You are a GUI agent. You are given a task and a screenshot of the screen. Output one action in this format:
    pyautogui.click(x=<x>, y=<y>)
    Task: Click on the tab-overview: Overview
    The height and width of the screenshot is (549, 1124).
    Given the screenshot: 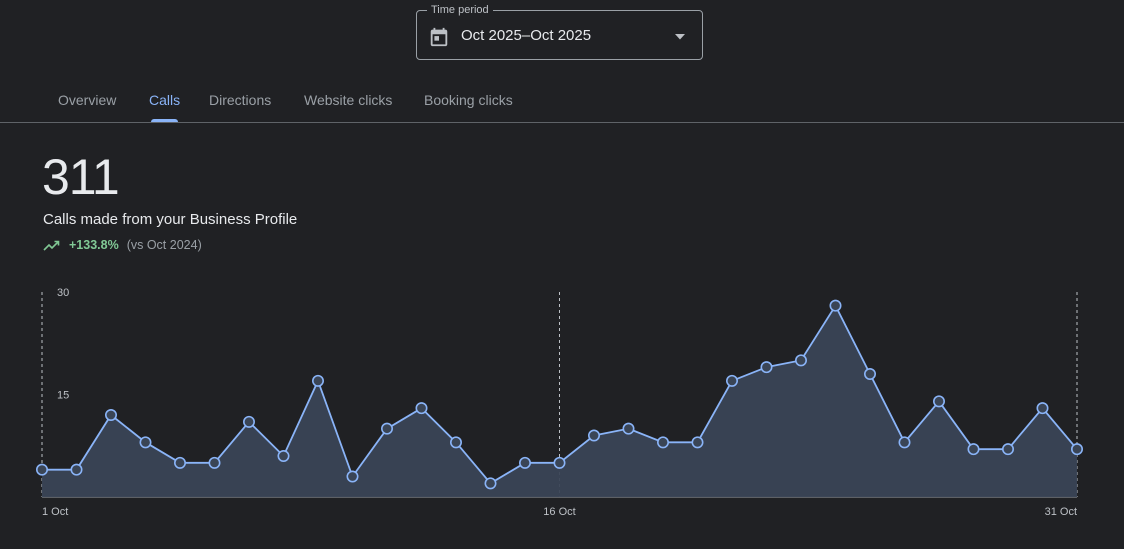 What is the action you would take?
    pyautogui.click(x=87, y=100)
    